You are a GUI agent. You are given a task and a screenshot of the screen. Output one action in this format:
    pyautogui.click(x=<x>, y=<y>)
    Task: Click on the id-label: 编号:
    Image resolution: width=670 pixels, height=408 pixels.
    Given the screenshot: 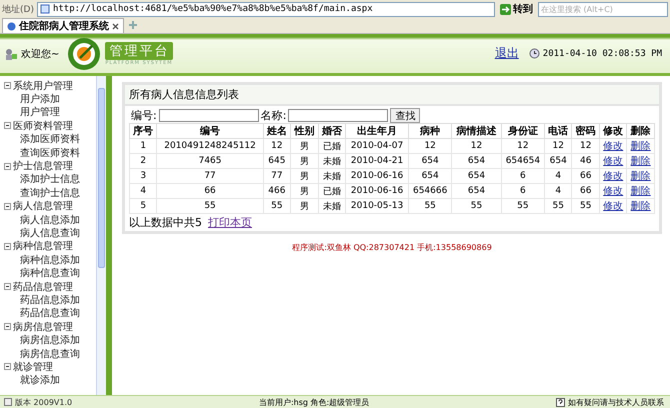 What is the action you would take?
    pyautogui.click(x=144, y=115)
    